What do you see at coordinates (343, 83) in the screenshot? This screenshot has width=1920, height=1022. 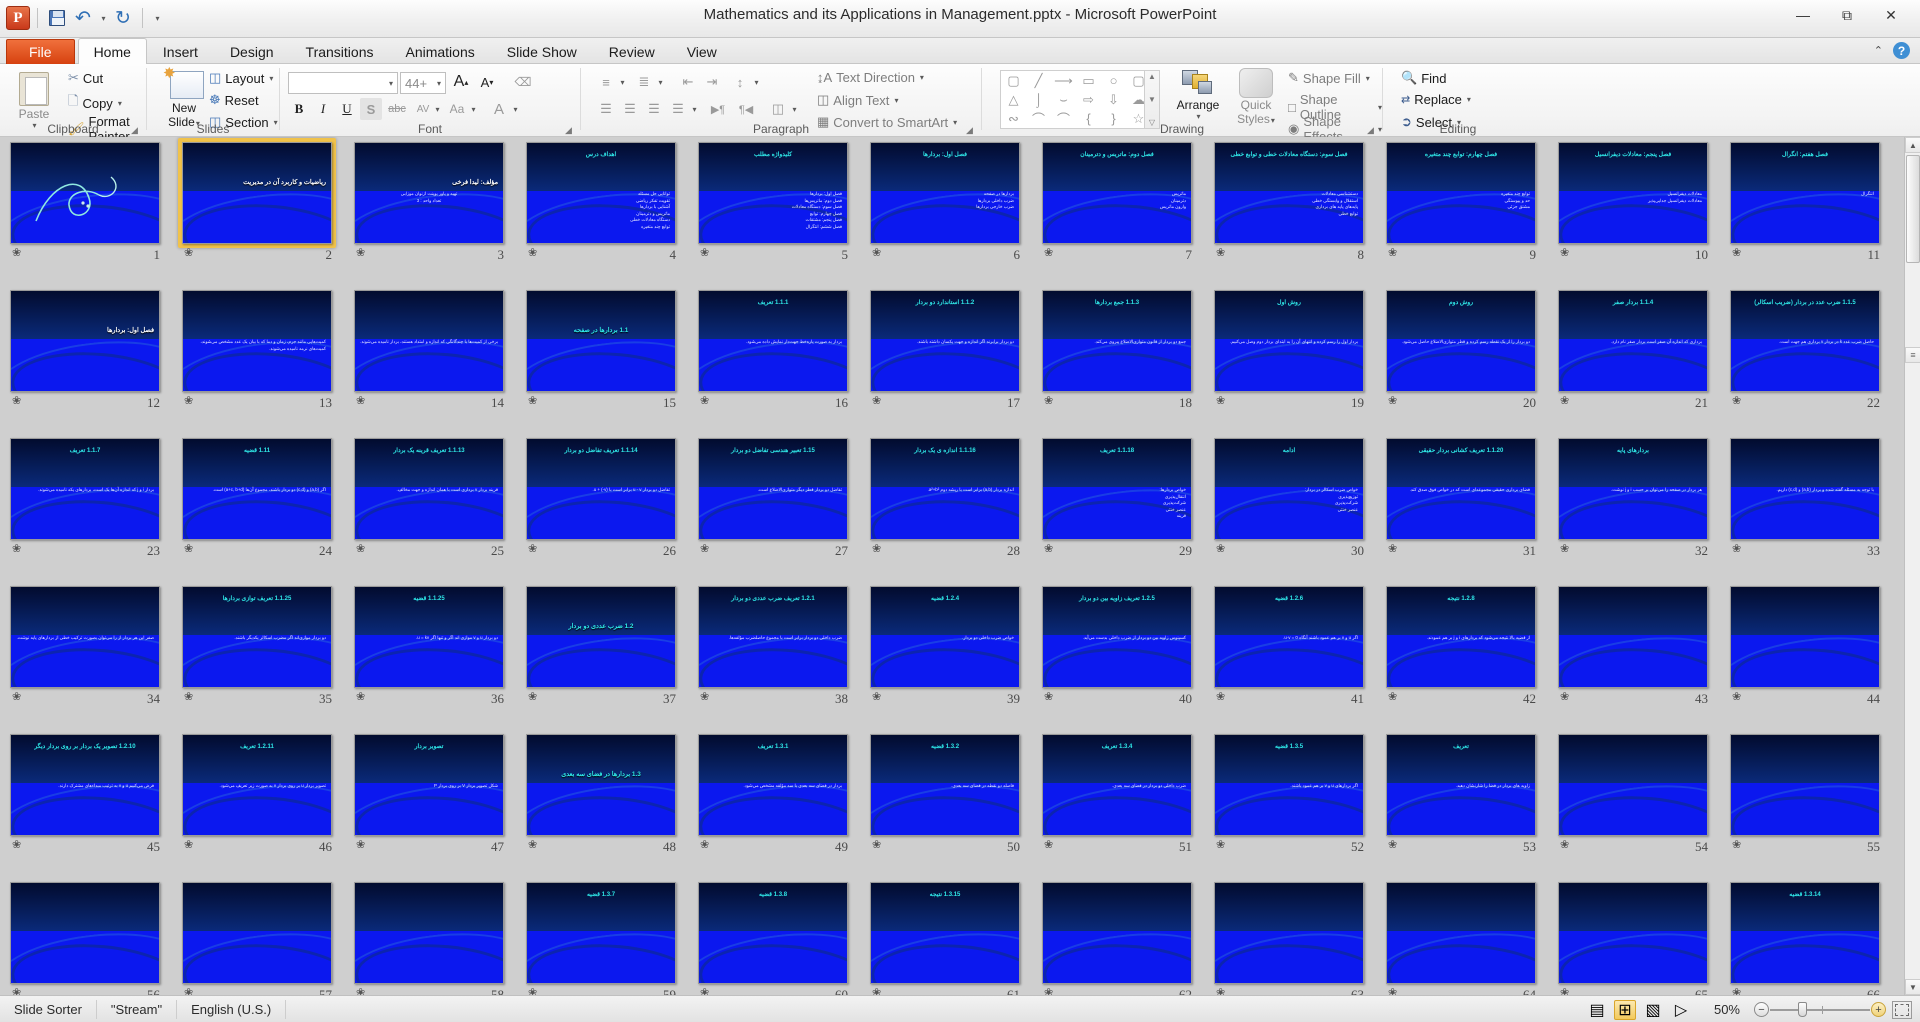 I see `font-name-input: ▾` at bounding box center [343, 83].